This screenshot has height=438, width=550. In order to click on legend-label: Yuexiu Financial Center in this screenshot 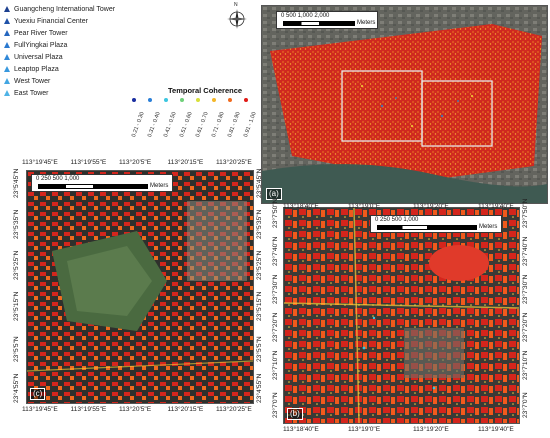, I will do `click(51, 21)`.